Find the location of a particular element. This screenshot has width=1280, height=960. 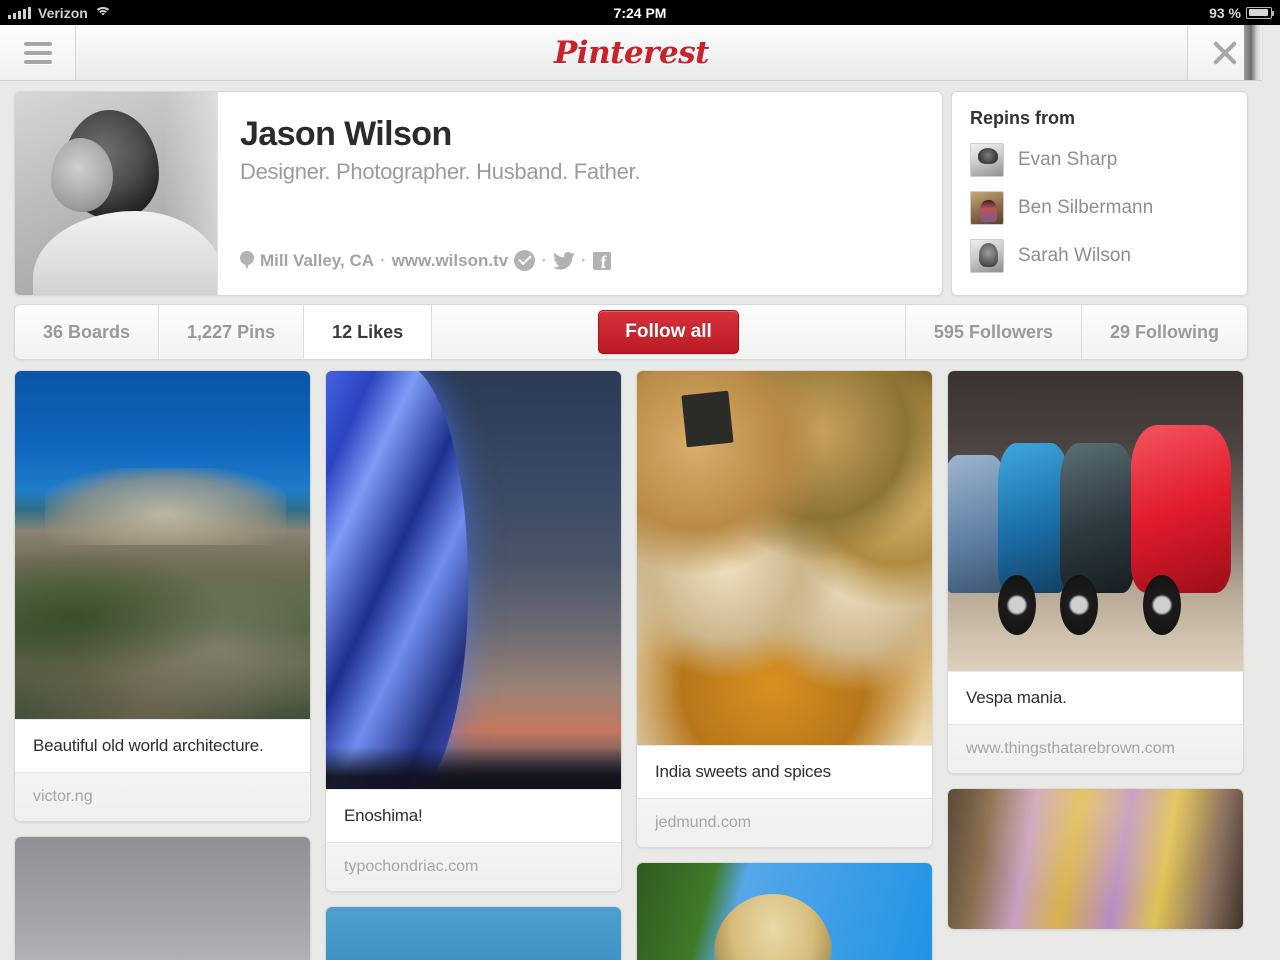

tab-boards: 36 Boards is located at coordinates (87, 332).